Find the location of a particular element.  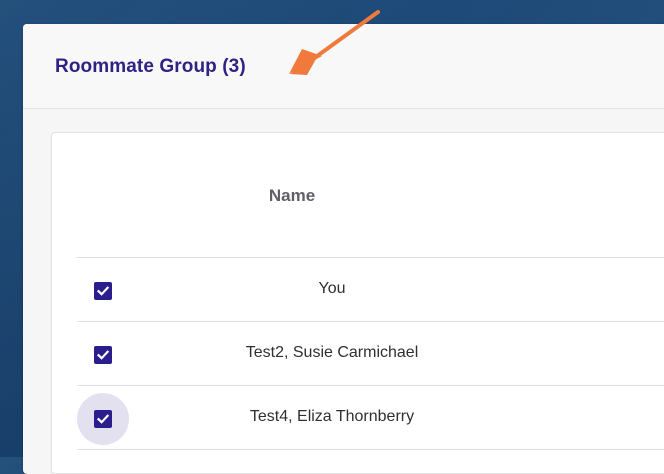

table-row: You is located at coordinates (370, 290).